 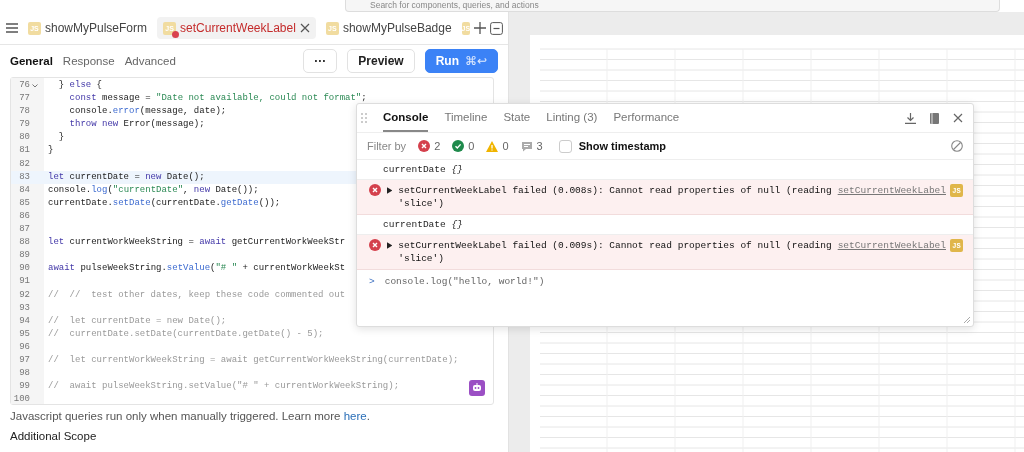 I want to click on filter-label: Filter by, so click(x=387, y=146).